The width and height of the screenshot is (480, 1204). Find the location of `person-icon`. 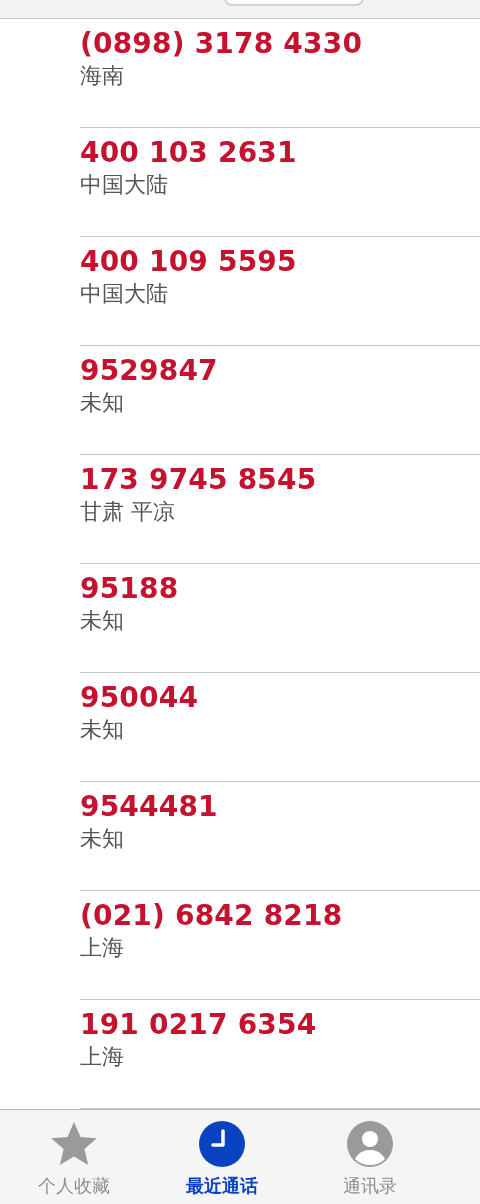

person-icon is located at coordinates (370, 1144).